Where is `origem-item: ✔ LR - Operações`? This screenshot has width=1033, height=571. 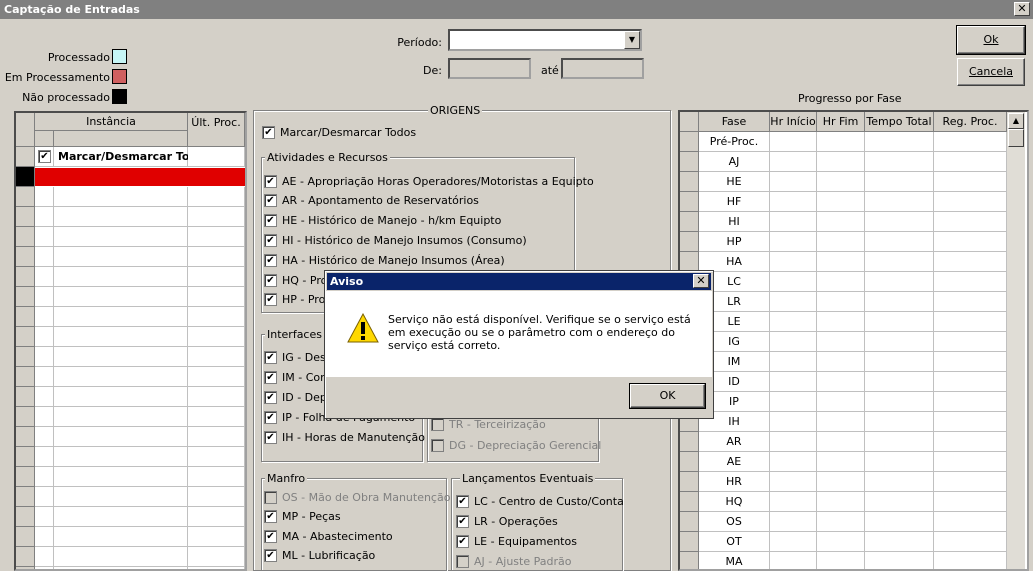
origem-item: ✔ LR - Operações is located at coordinates (507, 521).